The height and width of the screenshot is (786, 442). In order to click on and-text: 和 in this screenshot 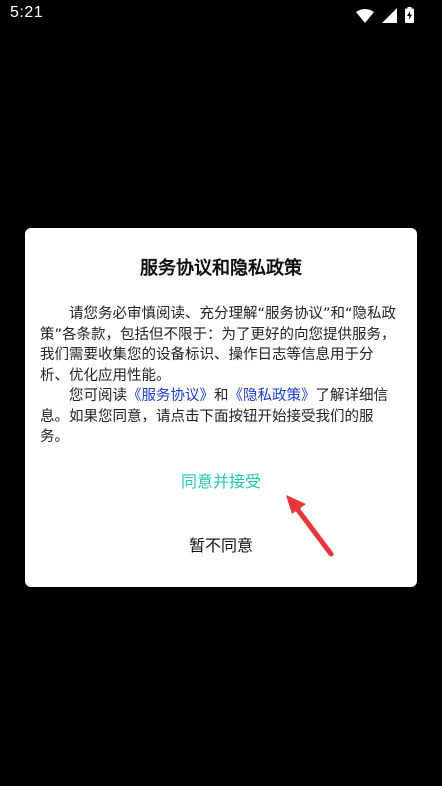, I will do `click(221, 396)`.